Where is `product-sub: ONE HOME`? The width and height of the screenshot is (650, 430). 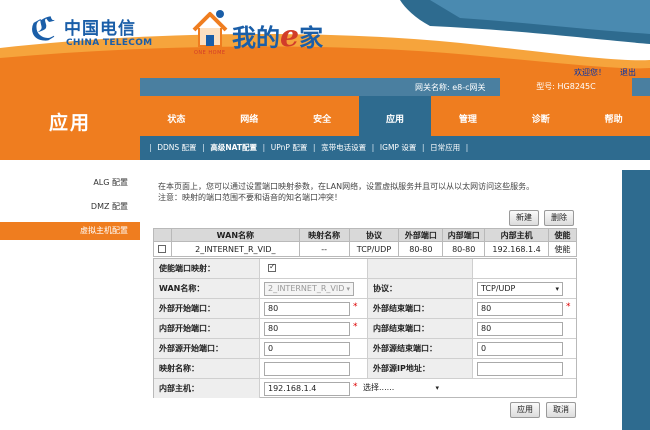
product-sub: ONE HOME is located at coordinates (210, 53).